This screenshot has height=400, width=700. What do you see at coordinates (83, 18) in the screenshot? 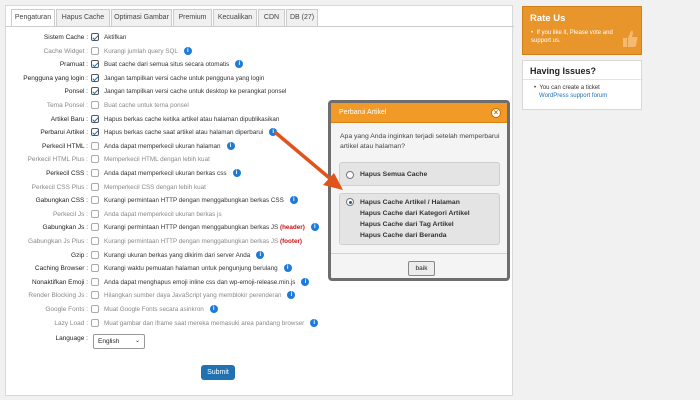
I see `tab-hapus-cache: Hapus Cache` at bounding box center [83, 18].